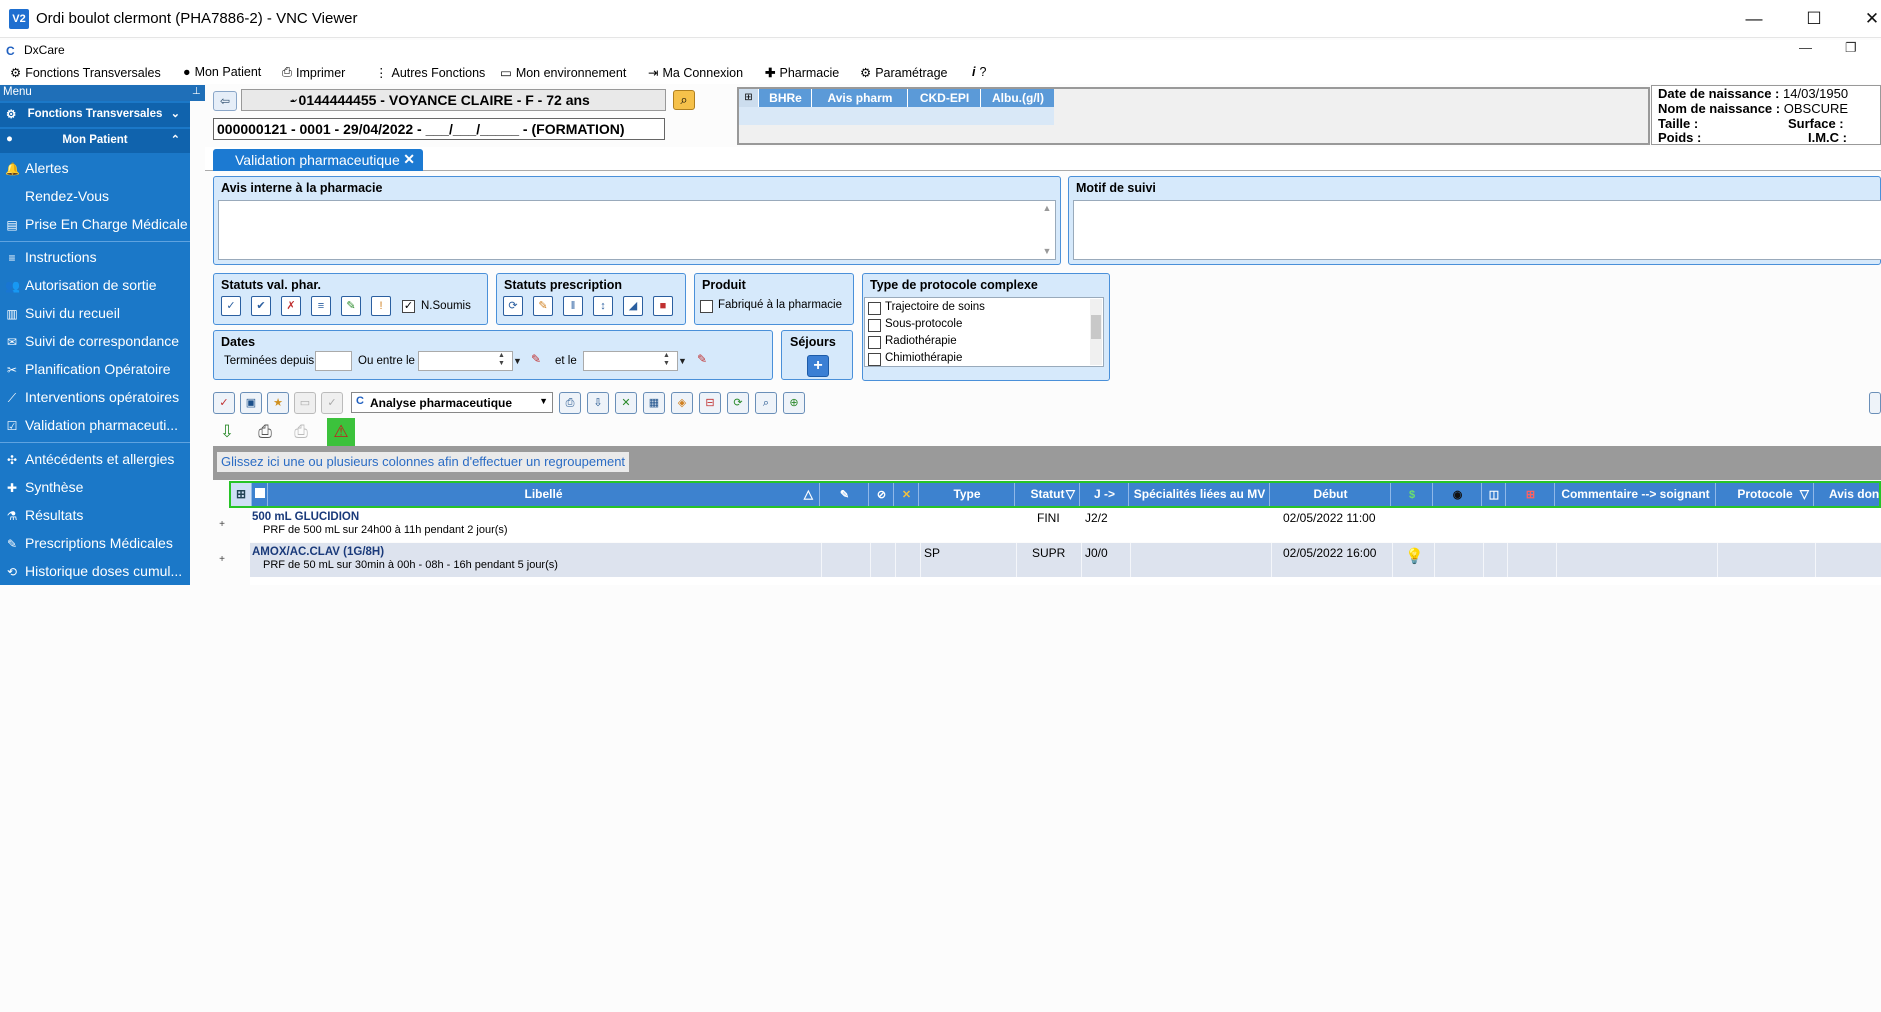 Image resolution: width=1881 pixels, height=1012 pixels. I want to click on spinner-icon: ▲ ▼, so click(666, 360).